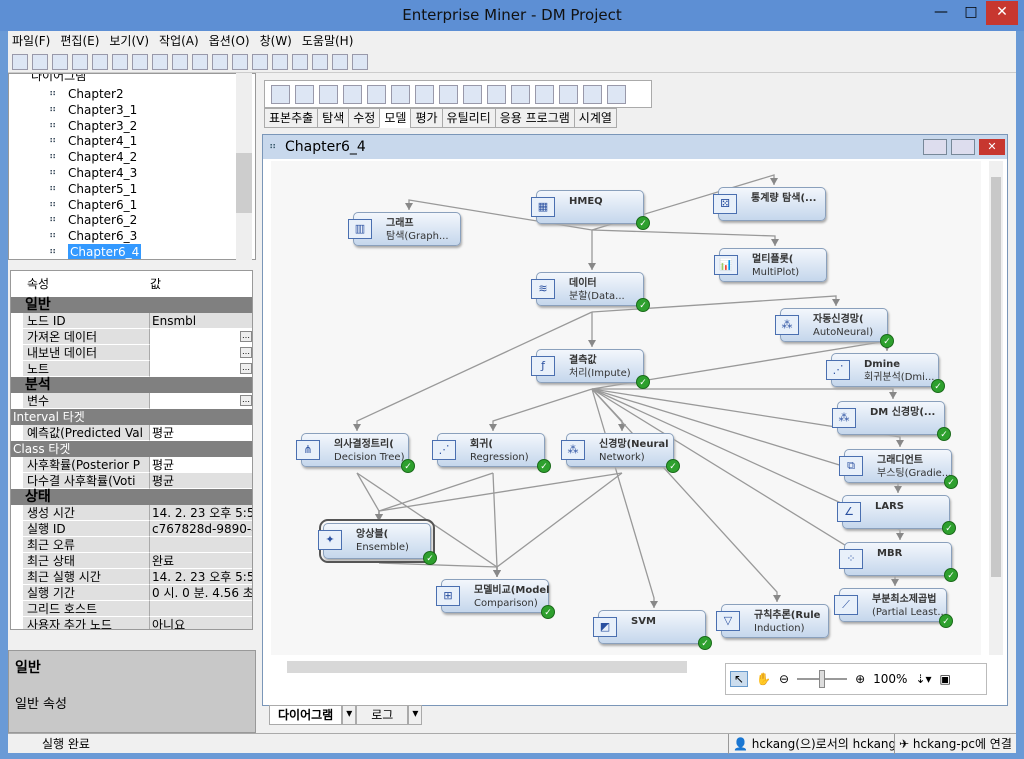 The height and width of the screenshot is (759, 1024). What do you see at coordinates (260, 61) in the screenshot?
I see `report-icon` at bounding box center [260, 61].